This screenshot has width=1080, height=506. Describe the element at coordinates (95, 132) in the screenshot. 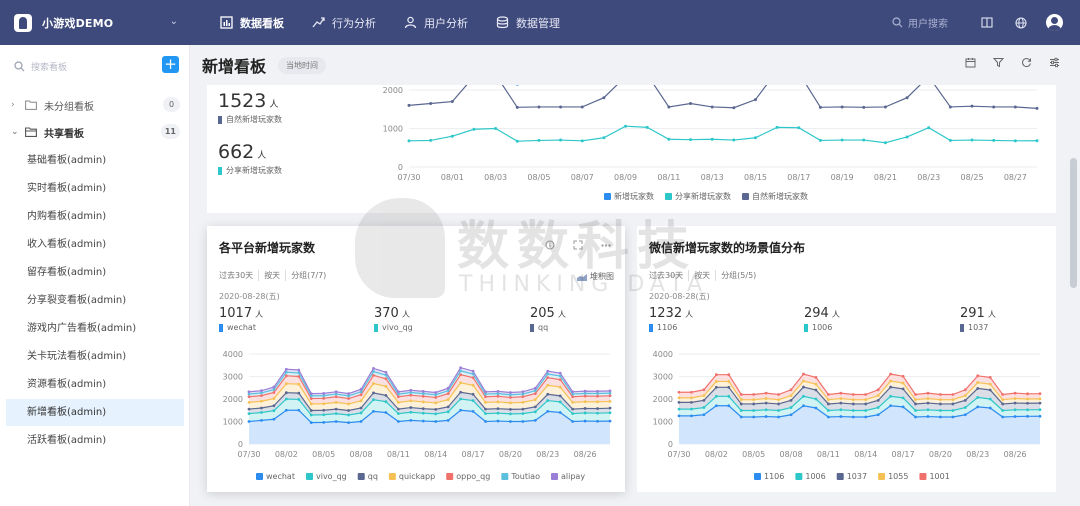

I see `group-shared: ⌄ 共享看板 11` at that location.